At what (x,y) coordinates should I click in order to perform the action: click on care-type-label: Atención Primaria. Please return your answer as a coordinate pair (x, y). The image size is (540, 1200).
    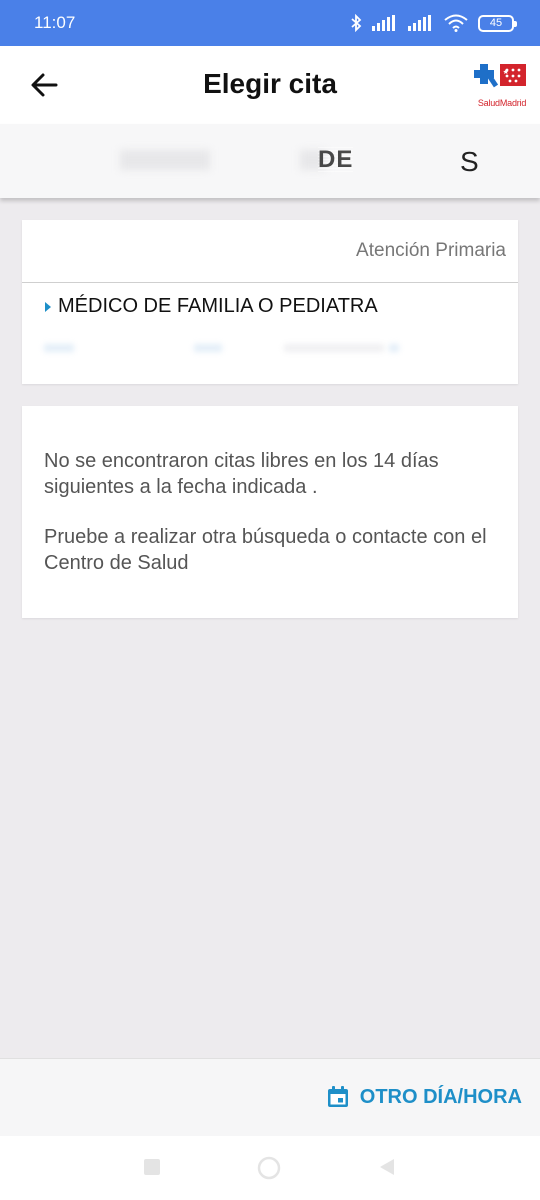
    Looking at the image, I should click on (431, 250).